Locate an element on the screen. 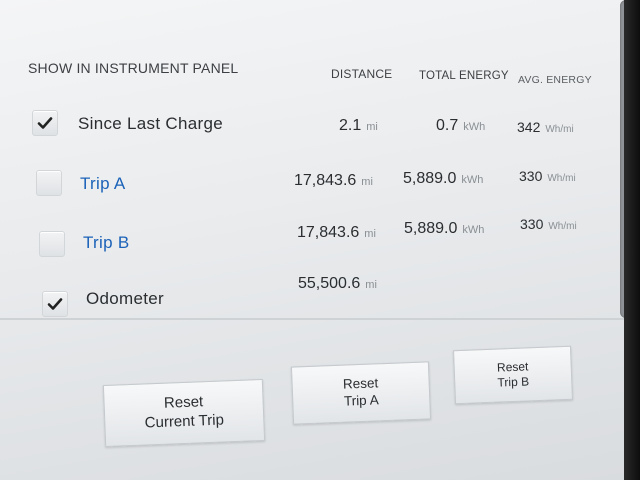  column-header-avg-energy: AVG. ENERGY is located at coordinates (555, 80).